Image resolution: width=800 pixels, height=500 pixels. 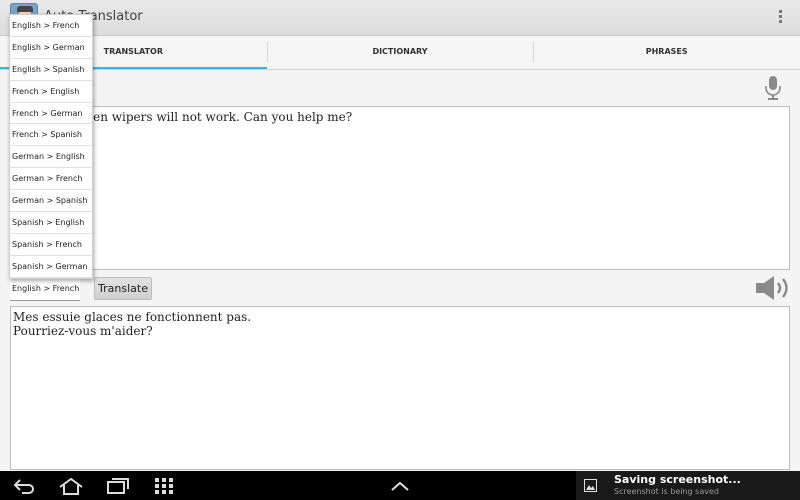 What do you see at coordinates (123, 288) in the screenshot?
I see `translate-button: Translate` at bounding box center [123, 288].